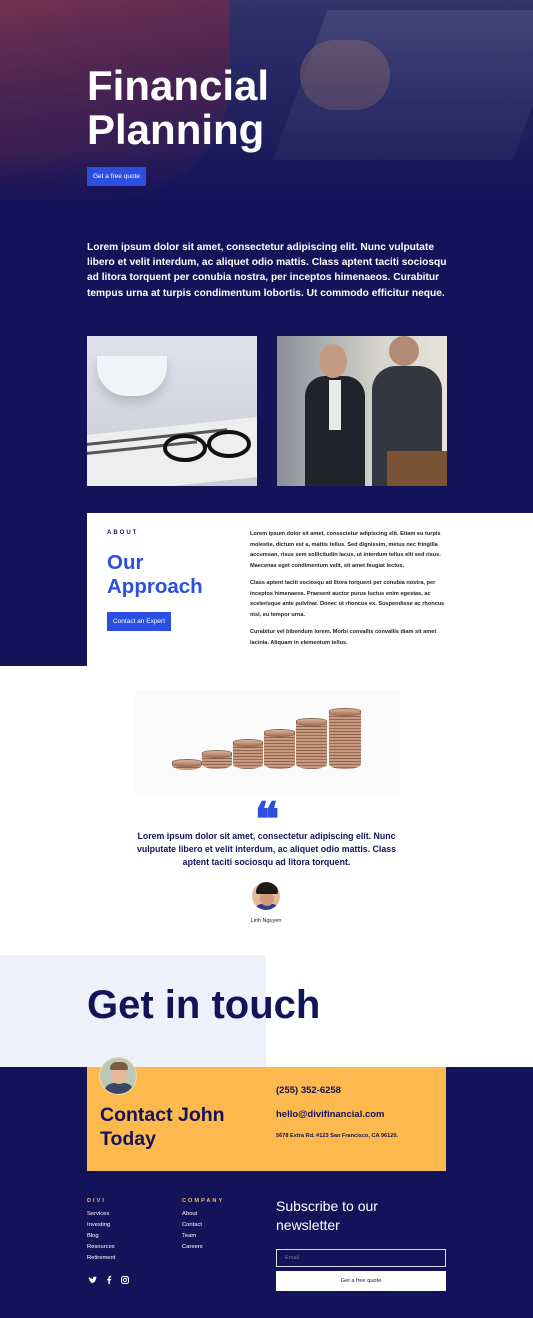 The height and width of the screenshot is (1318, 533). What do you see at coordinates (417, 468) in the screenshot?
I see `table` at bounding box center [417, 468].